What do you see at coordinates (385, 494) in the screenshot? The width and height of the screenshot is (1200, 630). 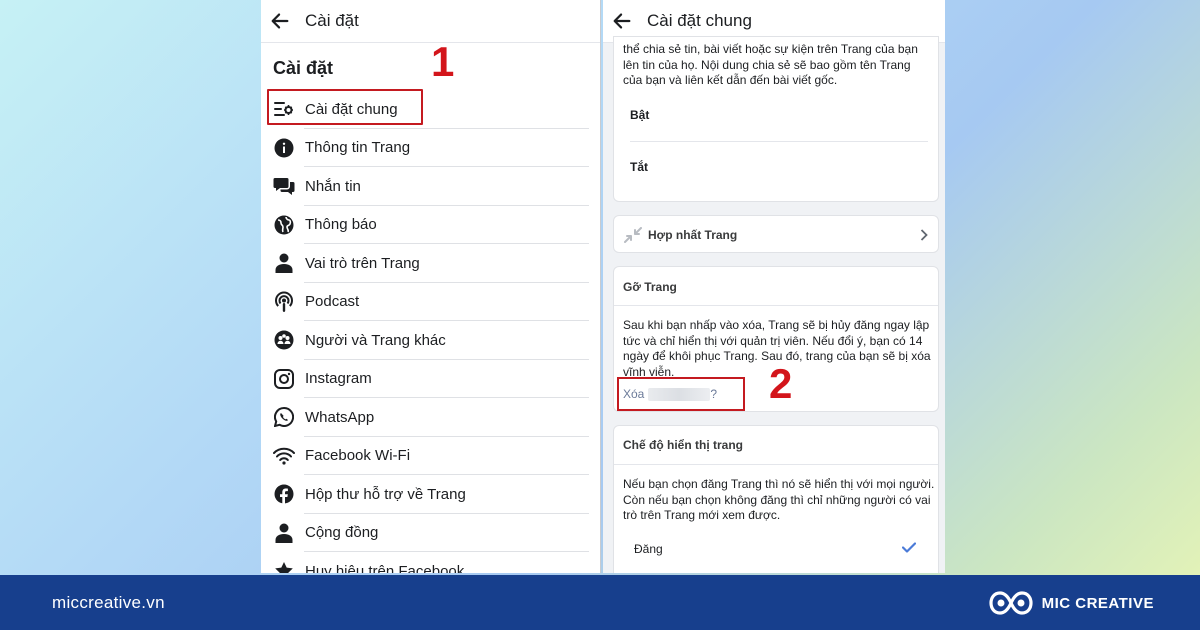 I see `menu-item-label: Hộp thư hỗ trợ về Trang` at bounding box center [385, 494].